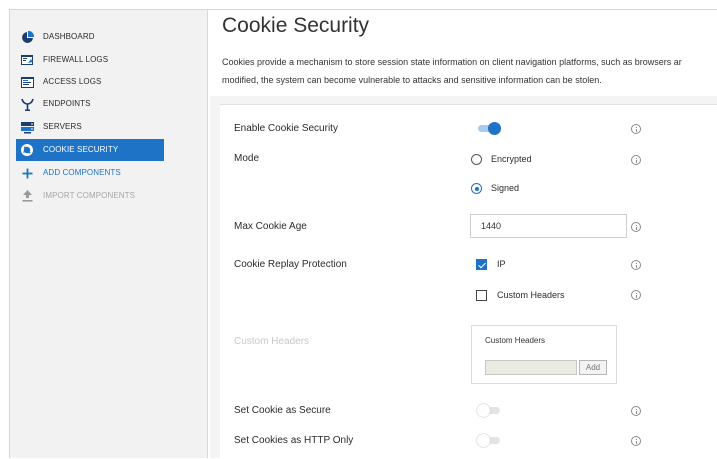 The height and width of the screenshot is (459, 717). Describe the element at coordinates (511, 159) in the screenshot. I see `mode-option-label: Encrypted` at that location.